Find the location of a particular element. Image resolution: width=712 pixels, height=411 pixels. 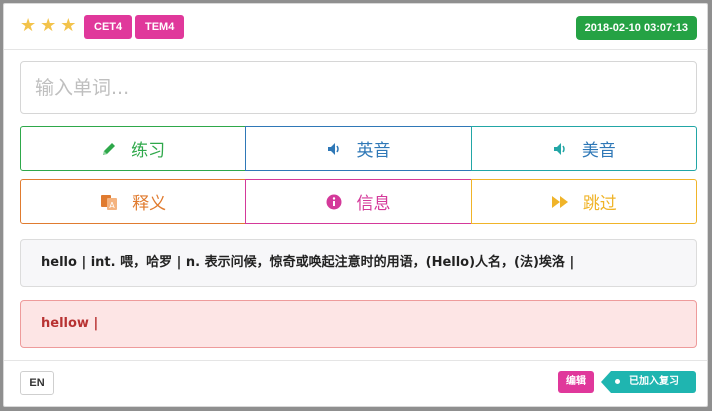

difficulty-stars: ★ ★ ★ is located at coordinates (48, 26).